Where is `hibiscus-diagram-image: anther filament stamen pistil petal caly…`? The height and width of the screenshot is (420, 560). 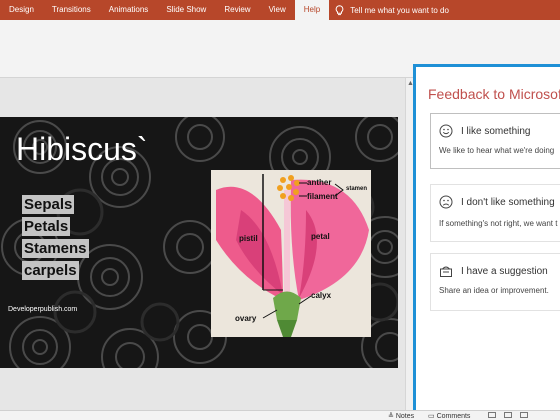 hibiscus-diagram-image: anther filament stamen pistil petal caly… is located at coordinates (291, 253).